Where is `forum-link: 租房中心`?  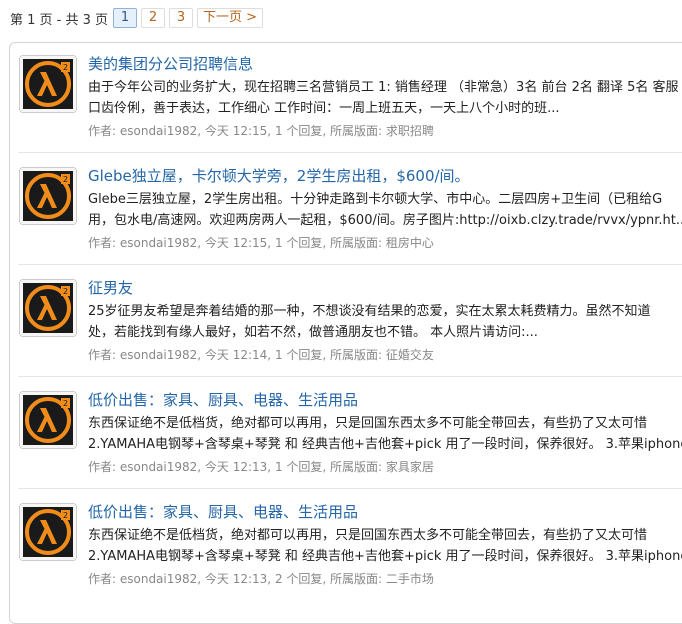 forum-link: 租房中心 is located at coordinates (410, 243).